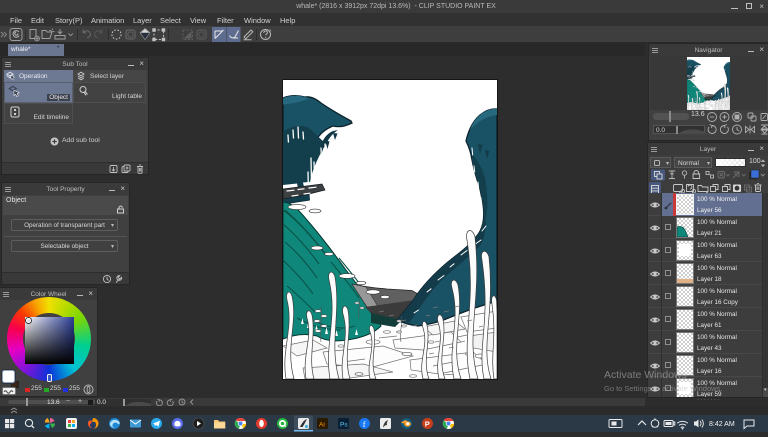 The image size is (768, 437). Describe the element at coordinates (322, 425) in the screenshot. I see `svg-text: Ai` at that location.